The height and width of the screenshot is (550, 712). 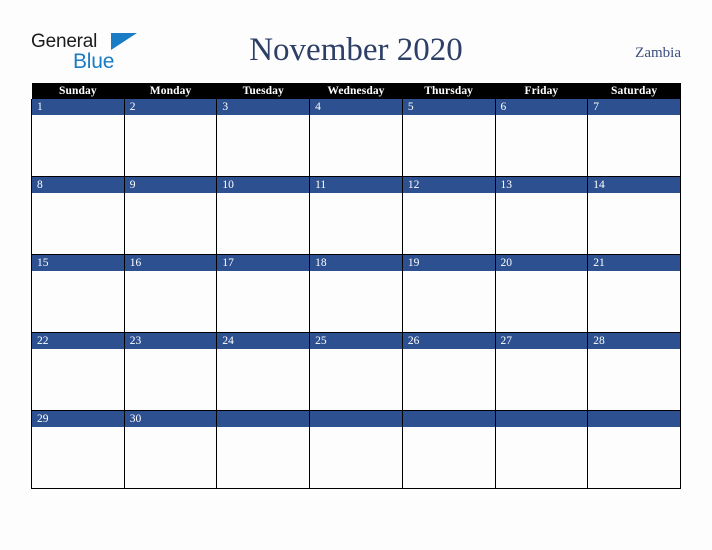 What do you see at coordinates (541, 91) in the screenshot?
I see `weekday-header-friday: Friday` at bounding box center [541, 91].